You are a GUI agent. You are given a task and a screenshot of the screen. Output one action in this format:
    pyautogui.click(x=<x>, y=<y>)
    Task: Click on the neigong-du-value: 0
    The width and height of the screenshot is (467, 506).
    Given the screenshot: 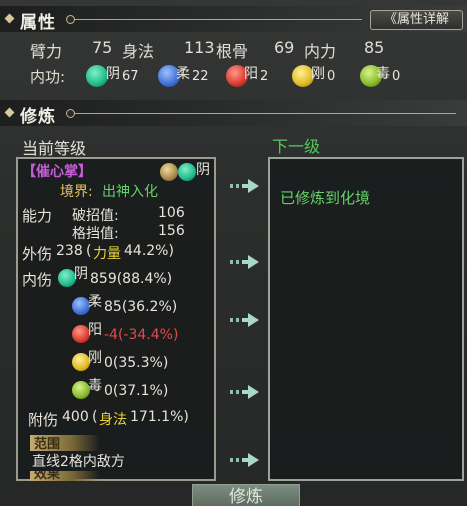 What is the action you would take?
    pyautogui.click(x=396, y=76)
    